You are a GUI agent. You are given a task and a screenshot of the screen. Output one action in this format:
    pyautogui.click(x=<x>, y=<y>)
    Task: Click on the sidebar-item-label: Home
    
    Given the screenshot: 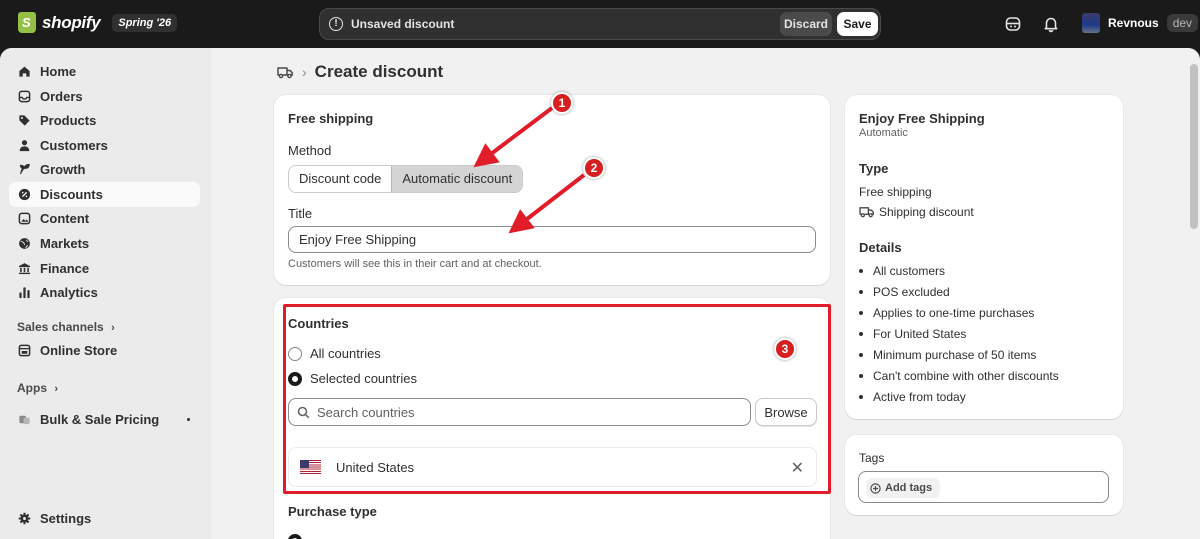 What is the action you would take?
    pyautogui.click(x=58, y=71)
    